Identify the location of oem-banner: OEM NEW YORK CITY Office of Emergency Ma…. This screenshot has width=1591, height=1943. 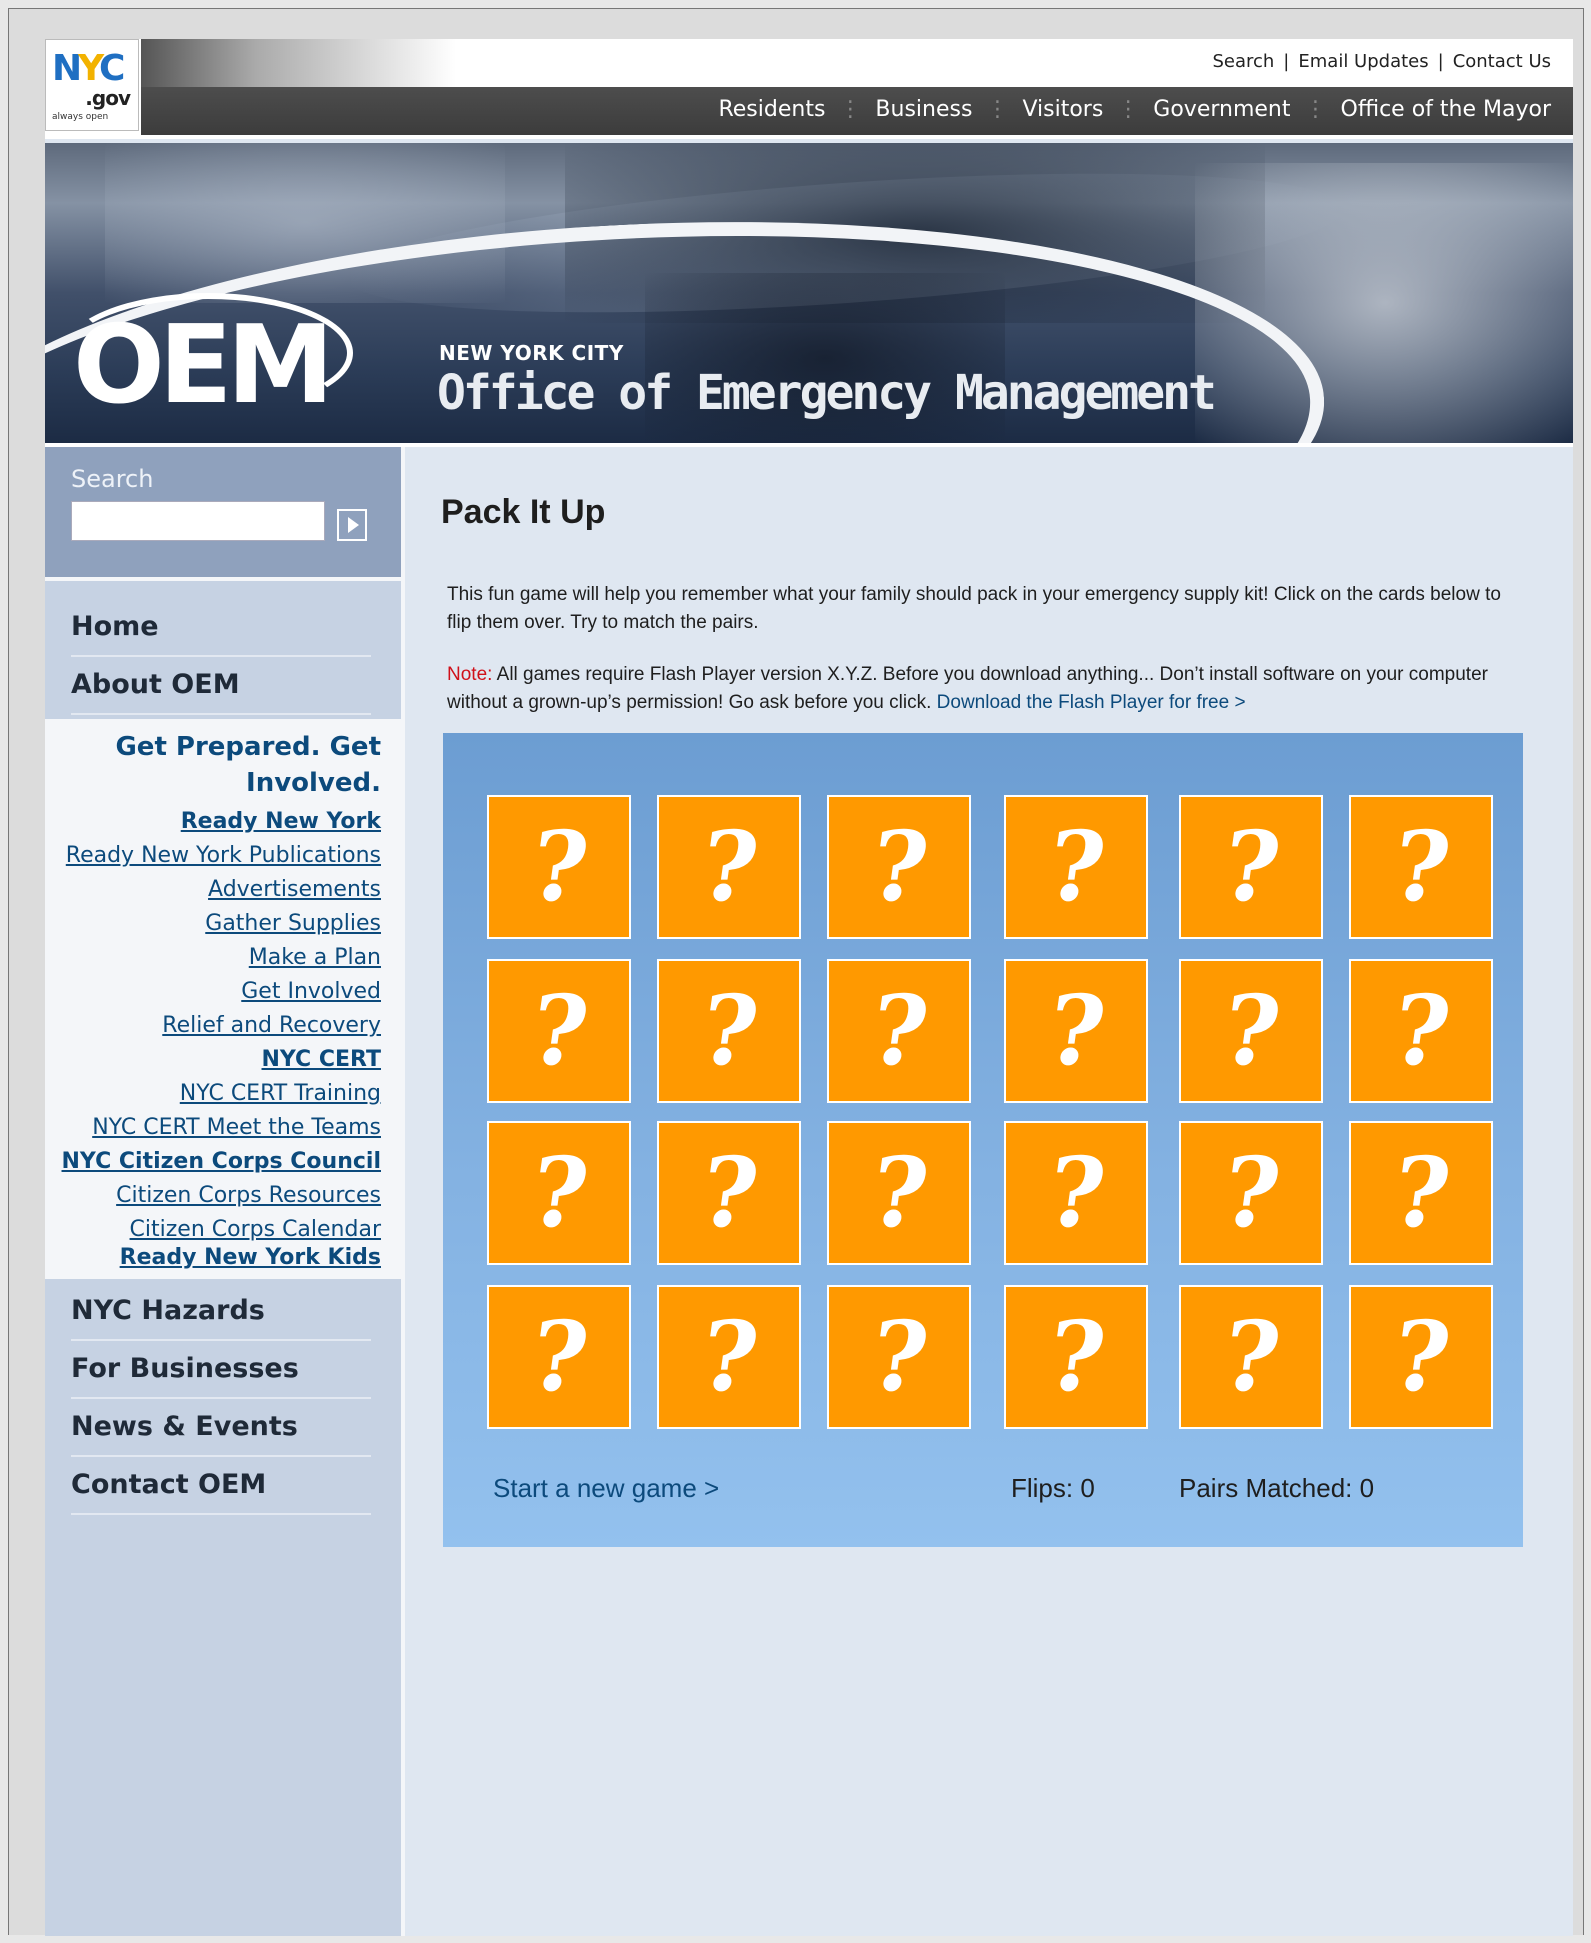
(809, 293).